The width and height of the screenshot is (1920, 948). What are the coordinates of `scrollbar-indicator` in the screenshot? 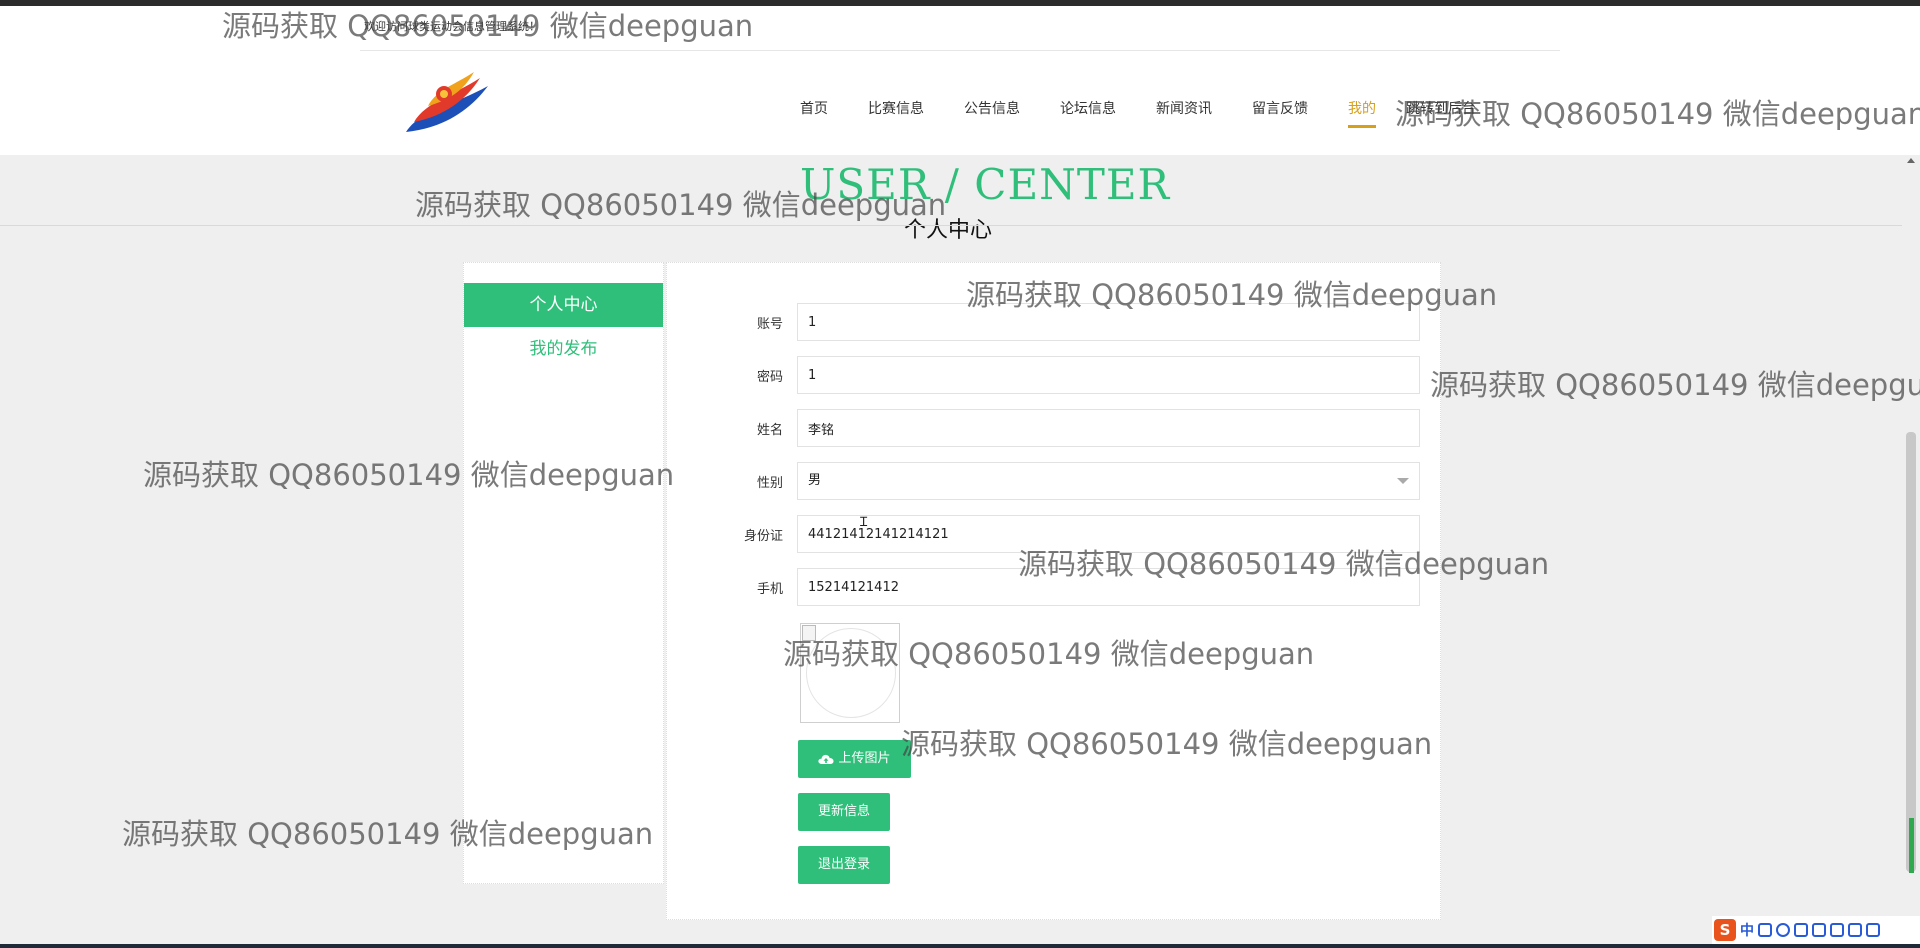 It's located at (1911, 845).